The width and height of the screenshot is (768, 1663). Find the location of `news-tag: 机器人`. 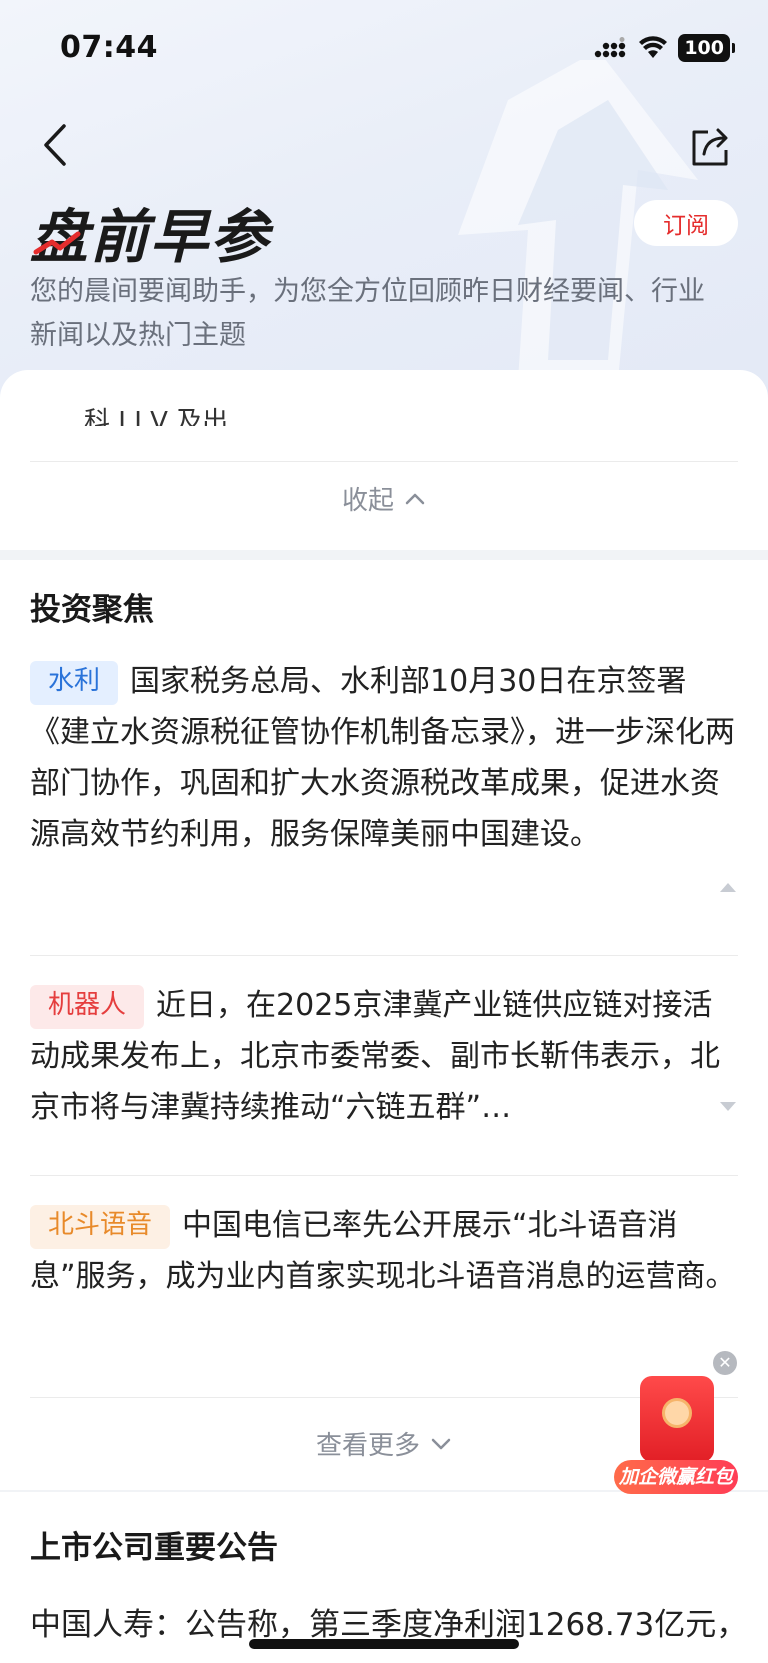

news-tag: 机器人 is located at coordinates (87, 1007).